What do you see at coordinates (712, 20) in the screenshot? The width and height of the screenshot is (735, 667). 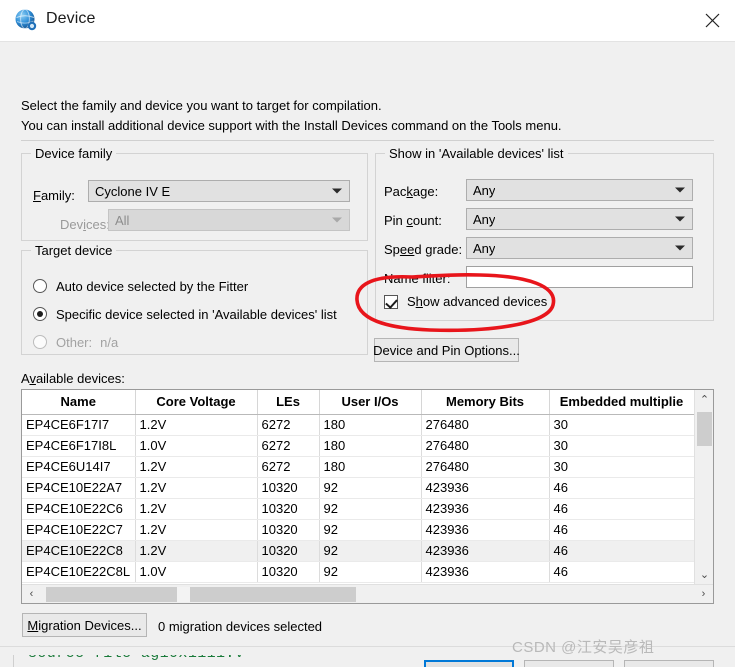 I see `close-icon` at bounding box center [712, 20].